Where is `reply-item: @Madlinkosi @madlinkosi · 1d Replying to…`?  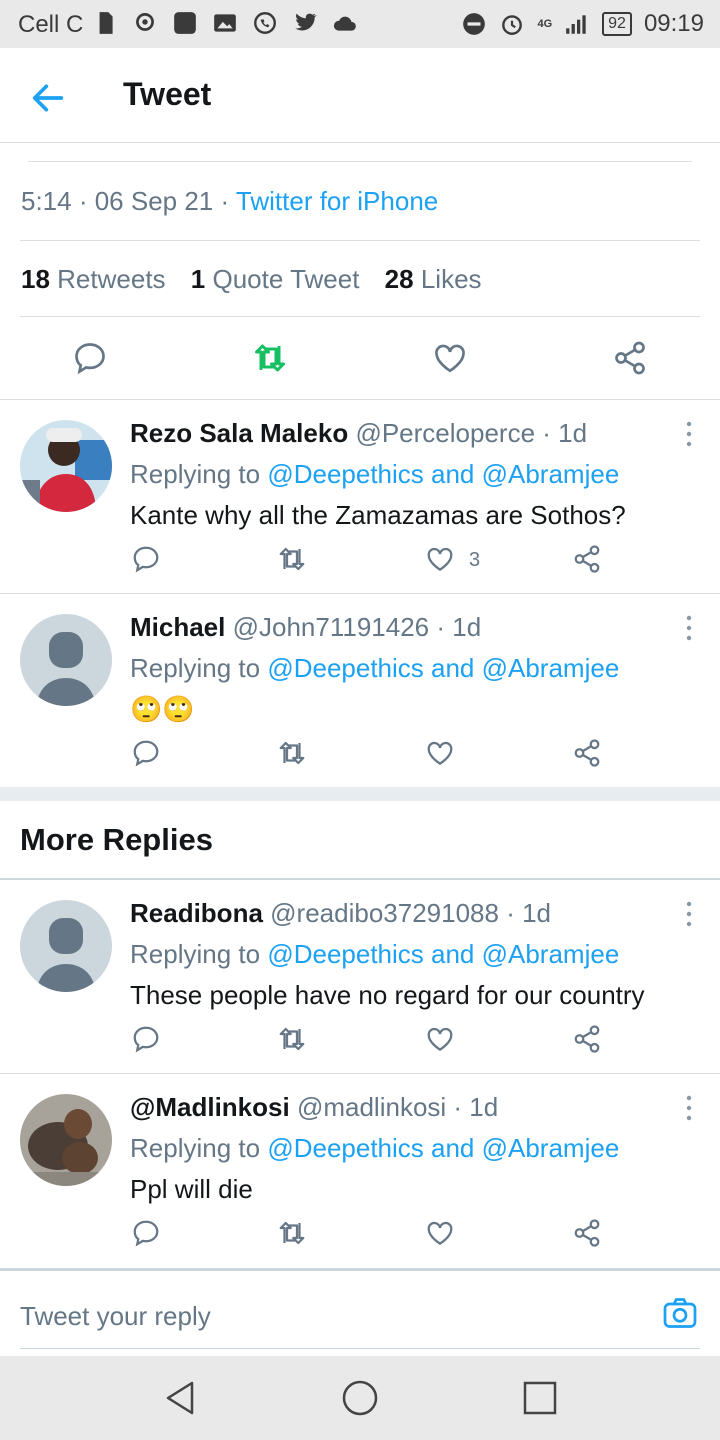
reply-item: @Madlinkosi @madlinkosi · 1d Replying to… is located at coordinates (360, 1170).